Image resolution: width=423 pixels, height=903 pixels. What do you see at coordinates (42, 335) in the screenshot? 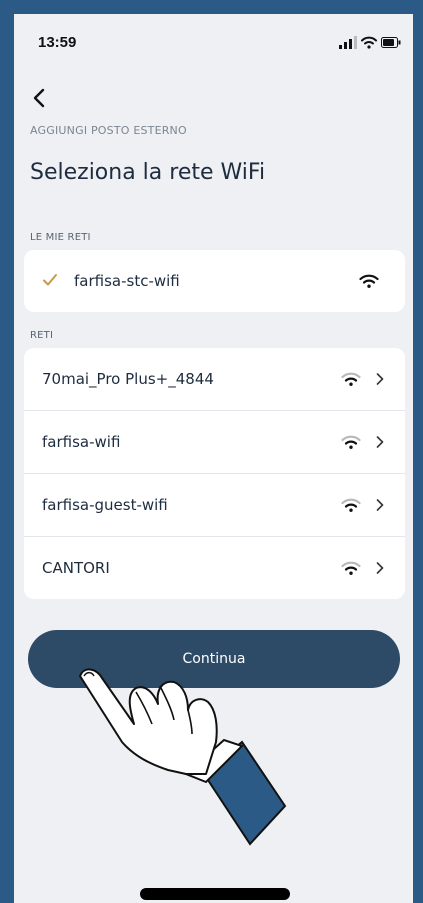
I see `section-label-networks: RETI` at bounding box center [42, 335].